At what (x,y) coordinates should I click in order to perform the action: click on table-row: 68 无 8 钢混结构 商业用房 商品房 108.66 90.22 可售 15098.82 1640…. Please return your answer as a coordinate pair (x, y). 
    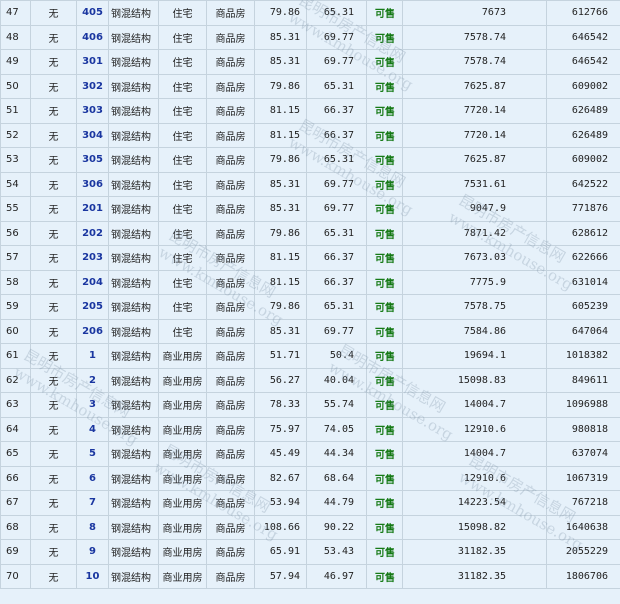
    Looking at the image, I should click on (310, 527).